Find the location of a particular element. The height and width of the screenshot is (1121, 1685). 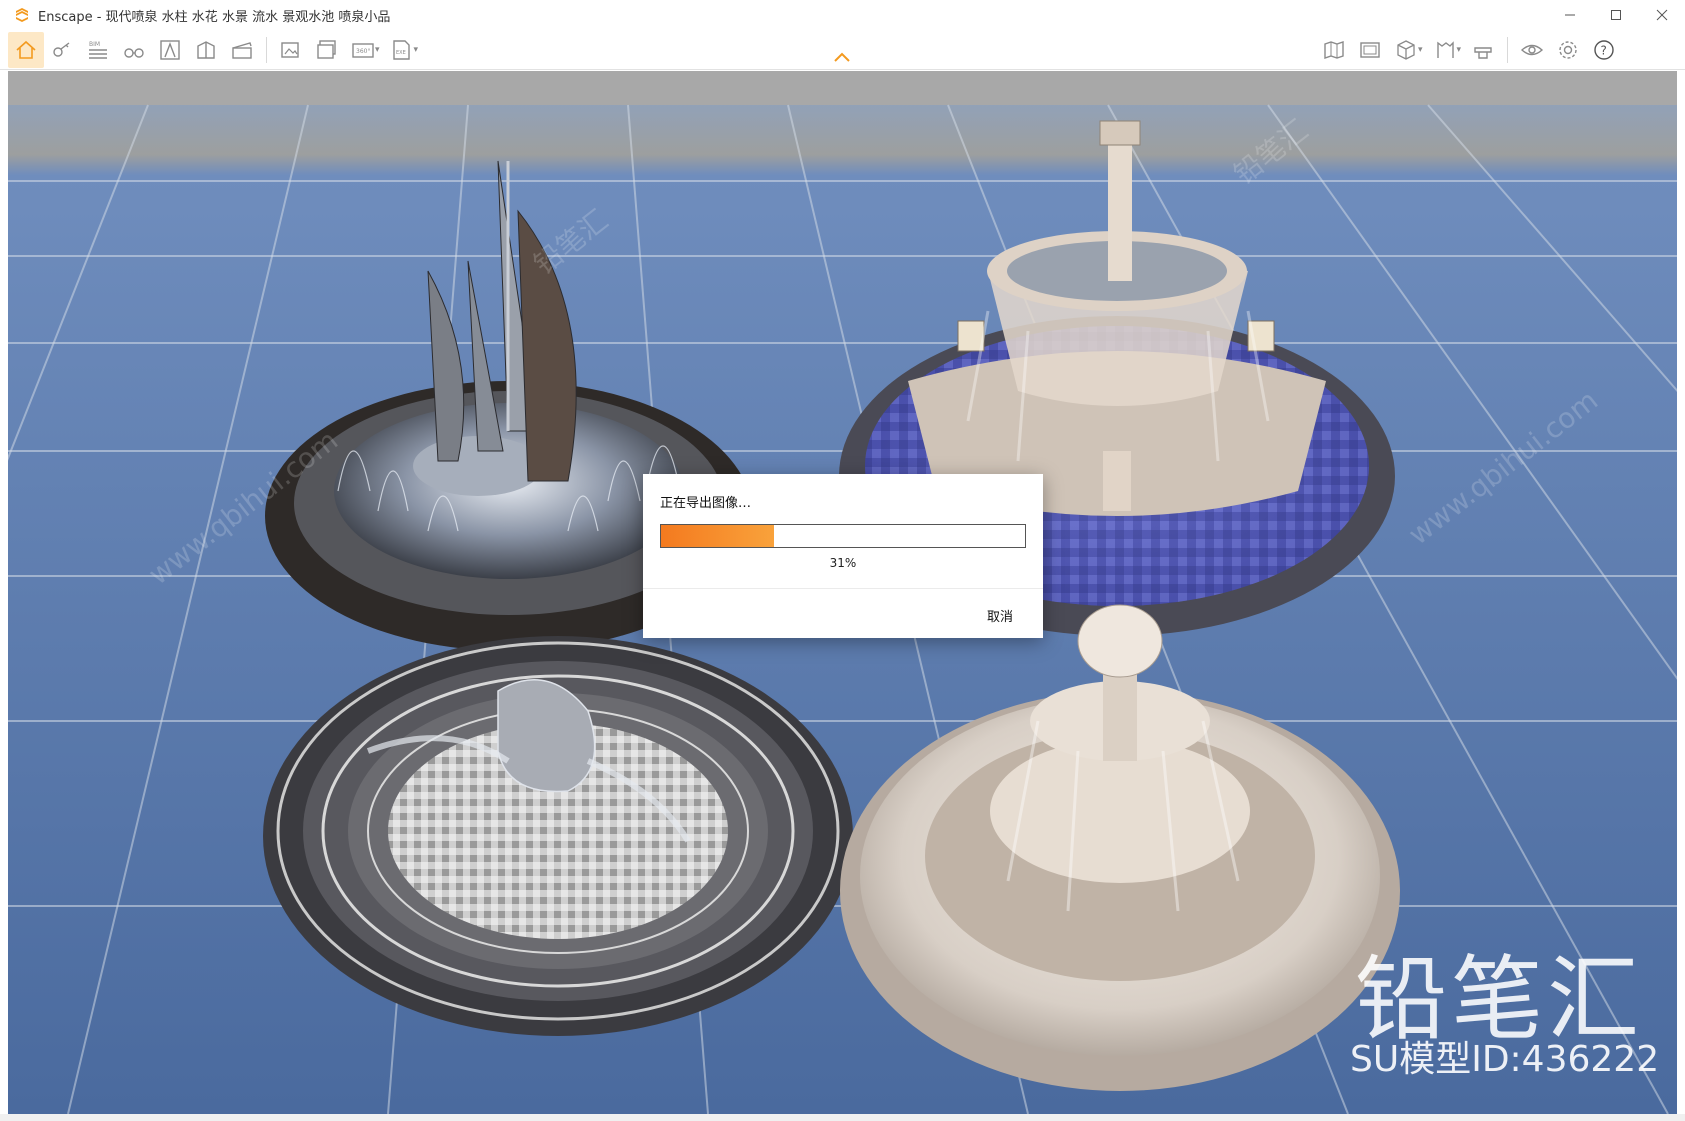

help-button: ? is located at coordinates (1604, 50).